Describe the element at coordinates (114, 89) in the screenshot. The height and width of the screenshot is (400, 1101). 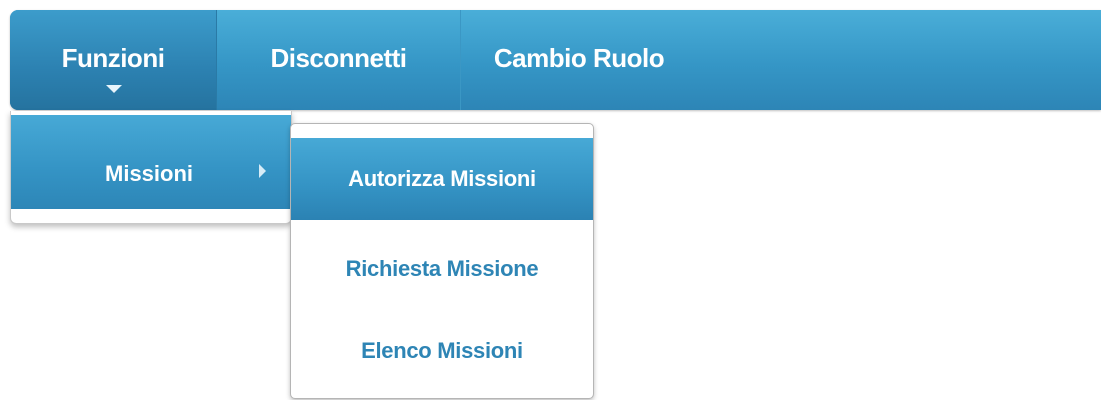
I see `chevron-down-icon` at that location.